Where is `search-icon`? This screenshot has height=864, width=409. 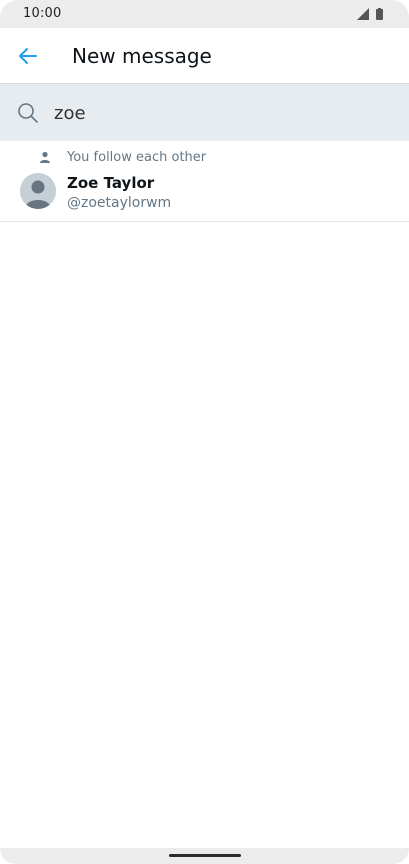 search-icon is located at coordinates (28, 113).